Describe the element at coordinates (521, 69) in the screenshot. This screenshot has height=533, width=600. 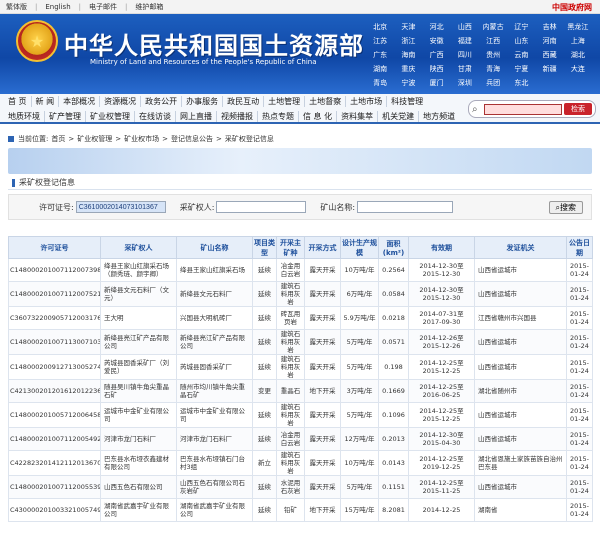
I see `region-link: 宁夏` at that location.